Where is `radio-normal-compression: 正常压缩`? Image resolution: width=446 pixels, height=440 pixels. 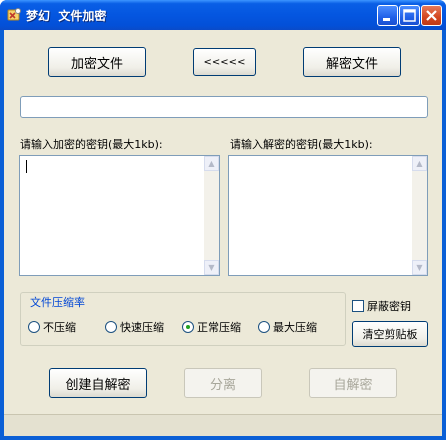
radio-normal-compression: 正常压缩 is located at coordinates (211, 327).